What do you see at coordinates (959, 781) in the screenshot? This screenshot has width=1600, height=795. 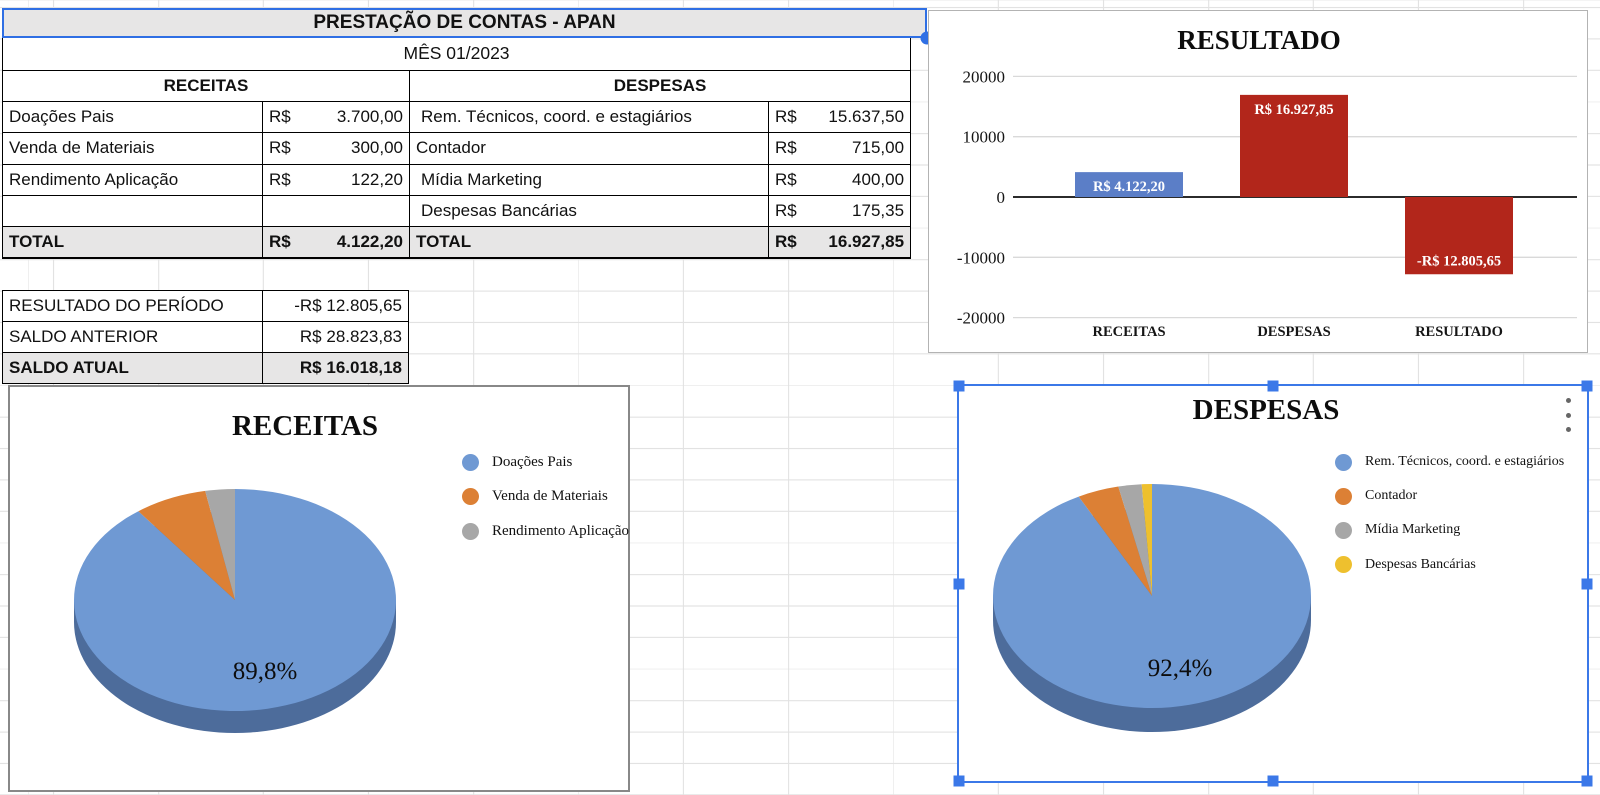 I see `selection-handle-sw` at bounding box center [959, 781].